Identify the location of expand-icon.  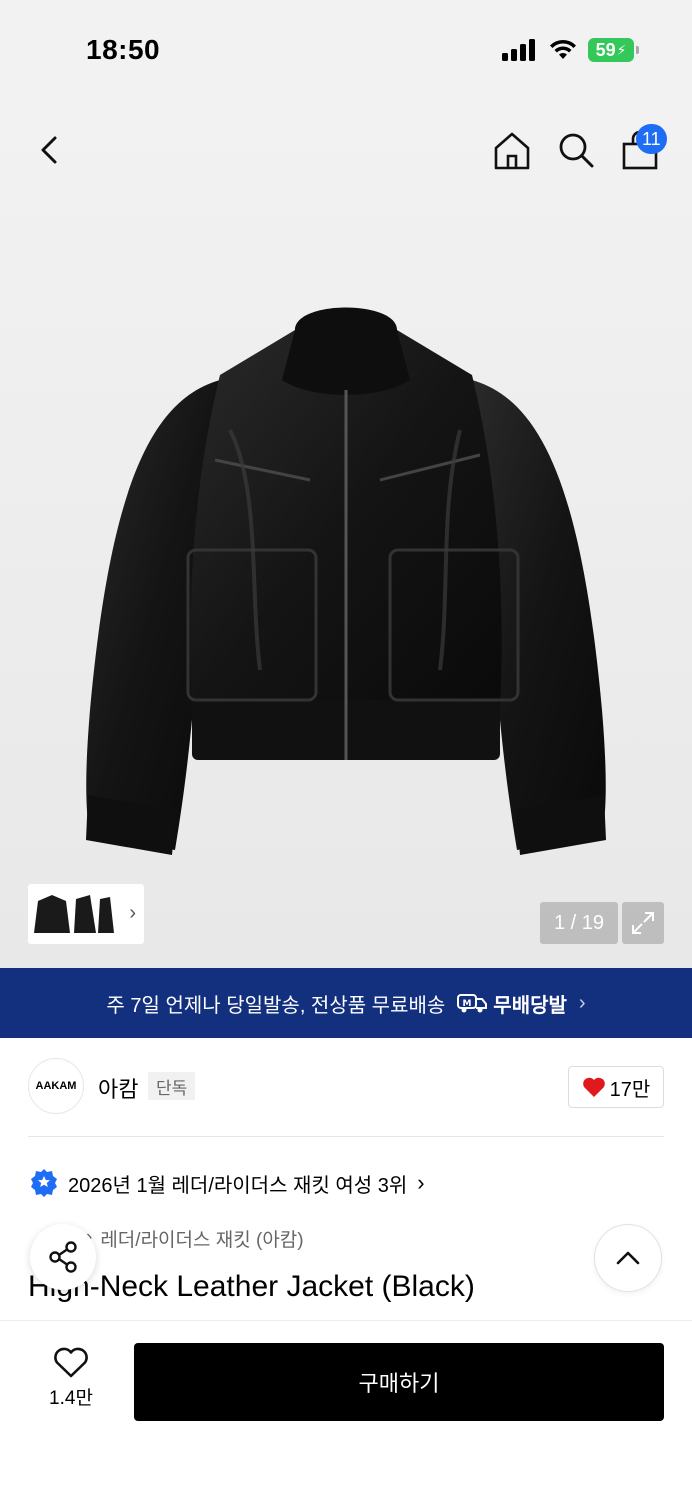
(643, 923).